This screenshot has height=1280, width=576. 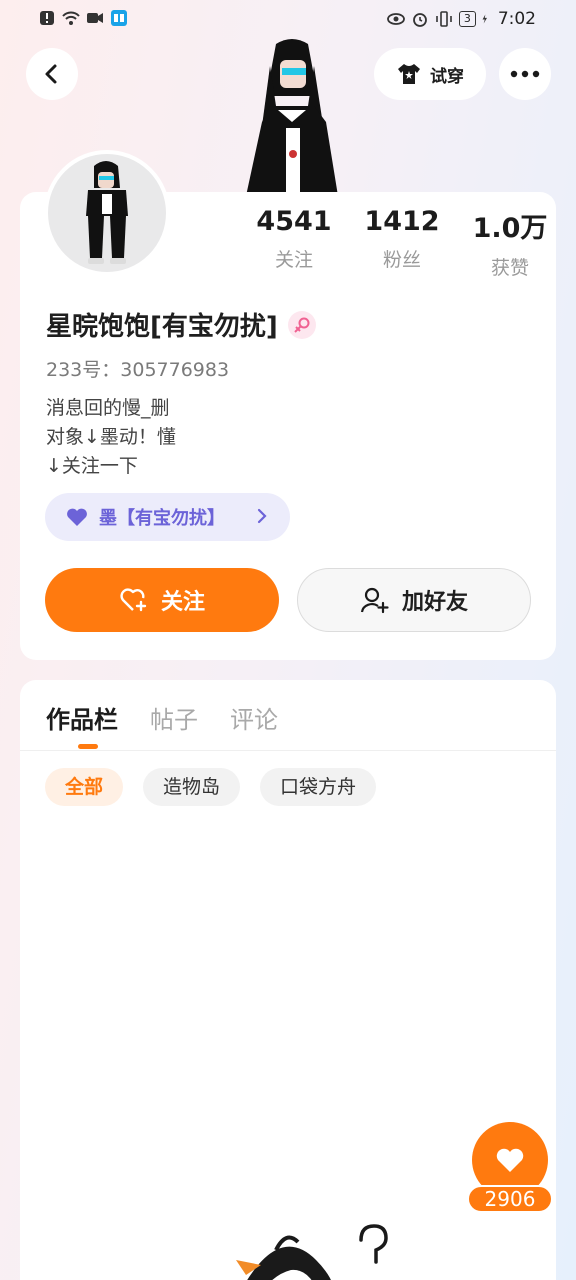 What do you see at coordinates (293, 260) in the screenshot?
I see `stat-label: 关注` at bounding box center [293, 260].